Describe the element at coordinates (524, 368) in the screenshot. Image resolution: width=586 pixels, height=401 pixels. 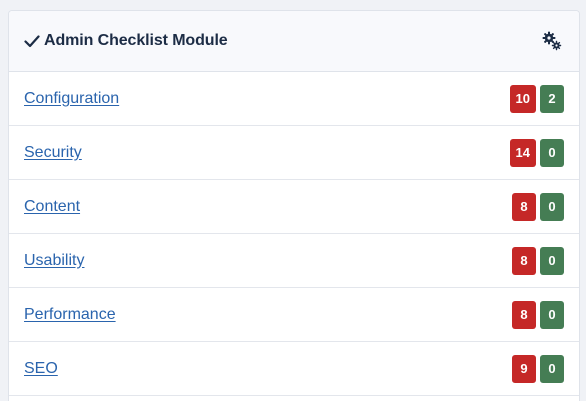
I see `fail-count-badge: 9` at that location.